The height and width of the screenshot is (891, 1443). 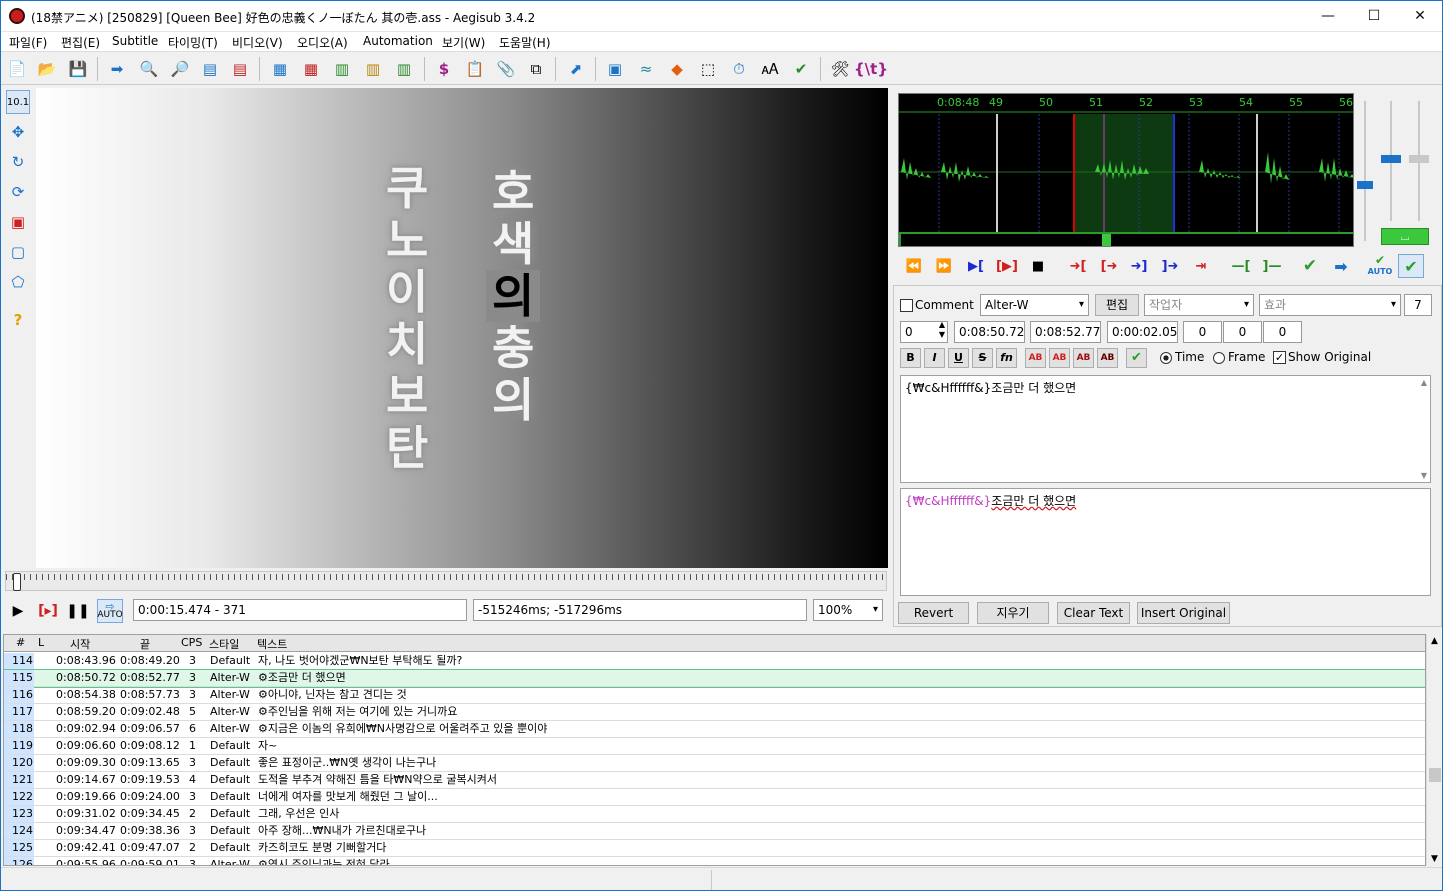 I want to click on properties-icon: ▦, so click(x=280, y=69).